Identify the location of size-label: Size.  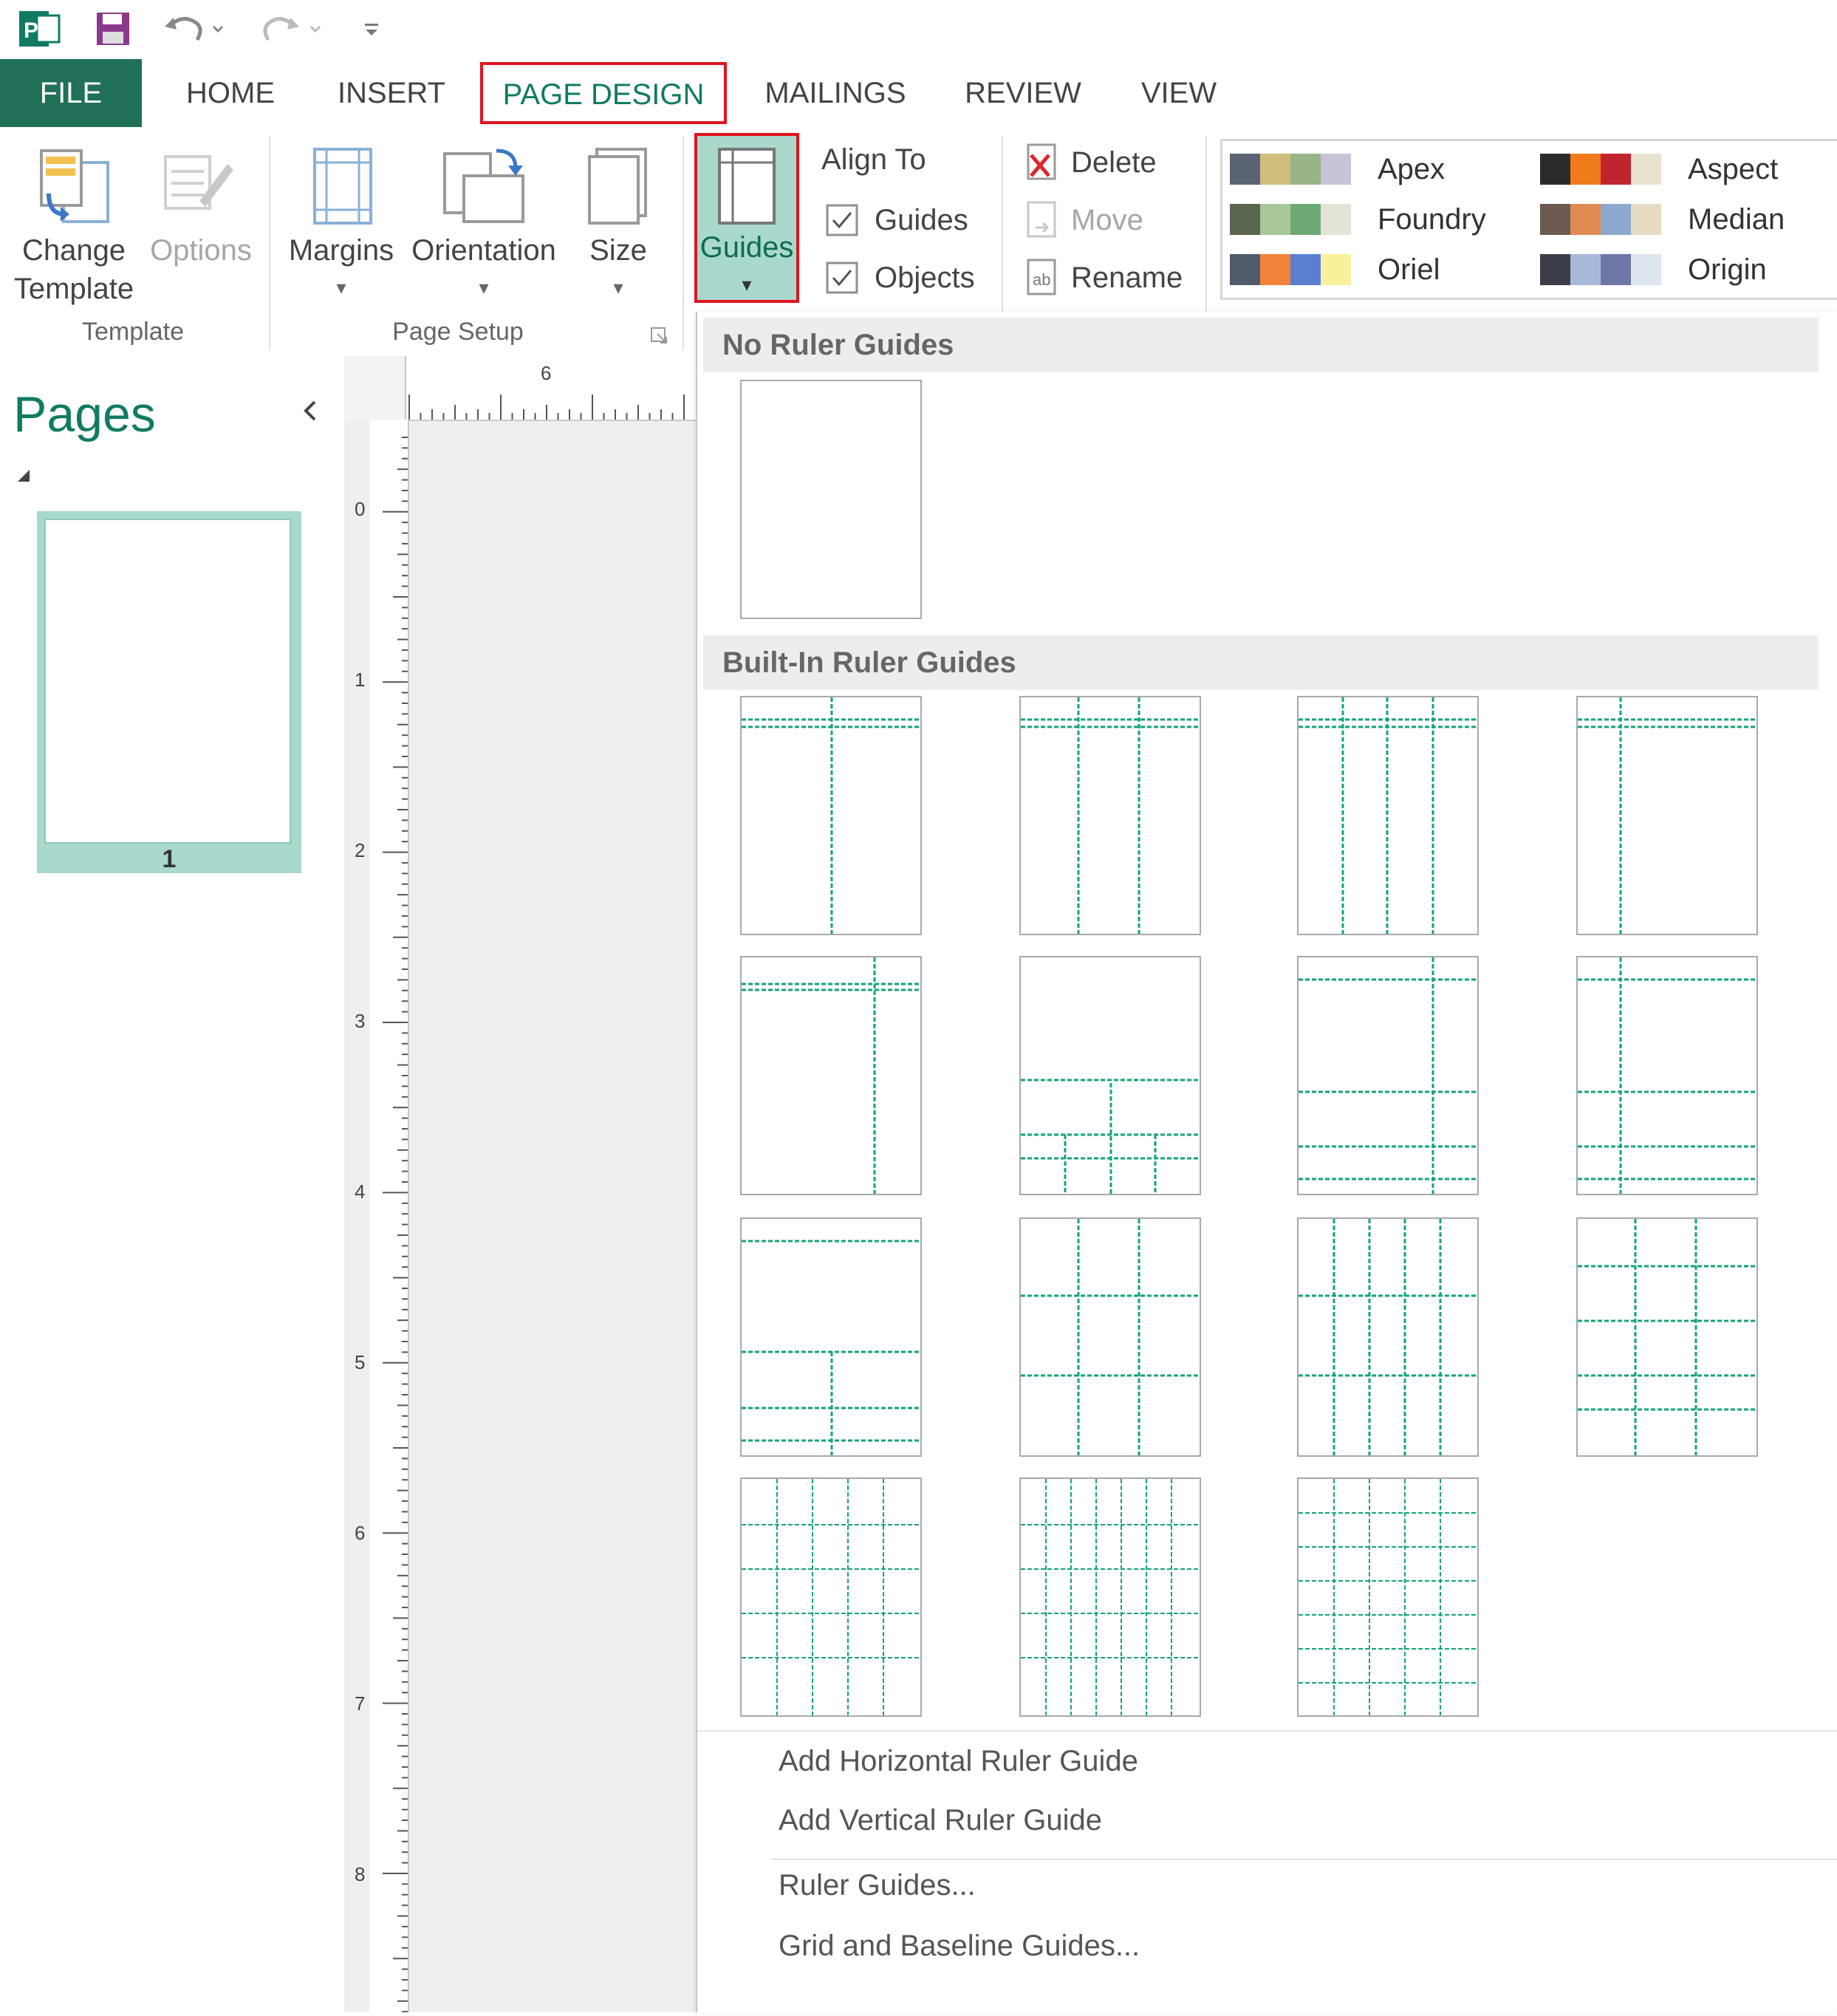
(618, 250).